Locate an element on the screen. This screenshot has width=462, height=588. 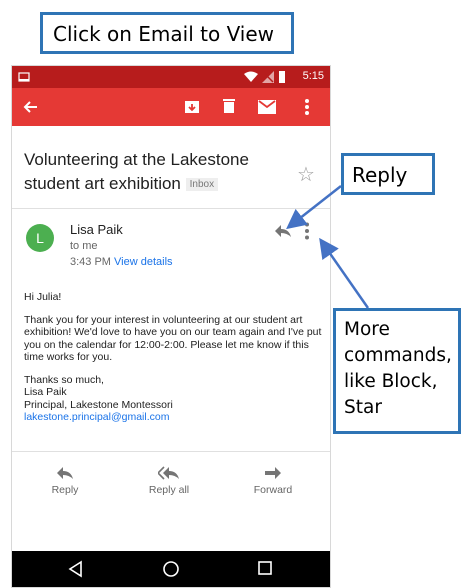
reply-arrow is located at coordinates (314, 207).